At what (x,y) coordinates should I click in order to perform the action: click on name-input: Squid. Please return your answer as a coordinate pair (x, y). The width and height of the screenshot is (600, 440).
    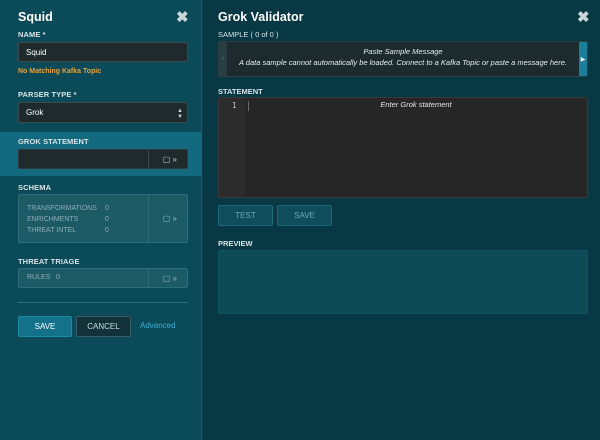
    Looking at the image, I should click on (103, 52).